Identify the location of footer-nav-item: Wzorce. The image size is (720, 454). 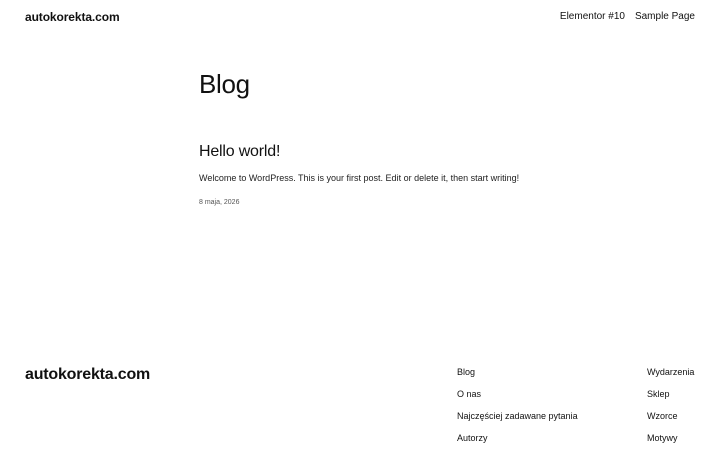
(670, 421).